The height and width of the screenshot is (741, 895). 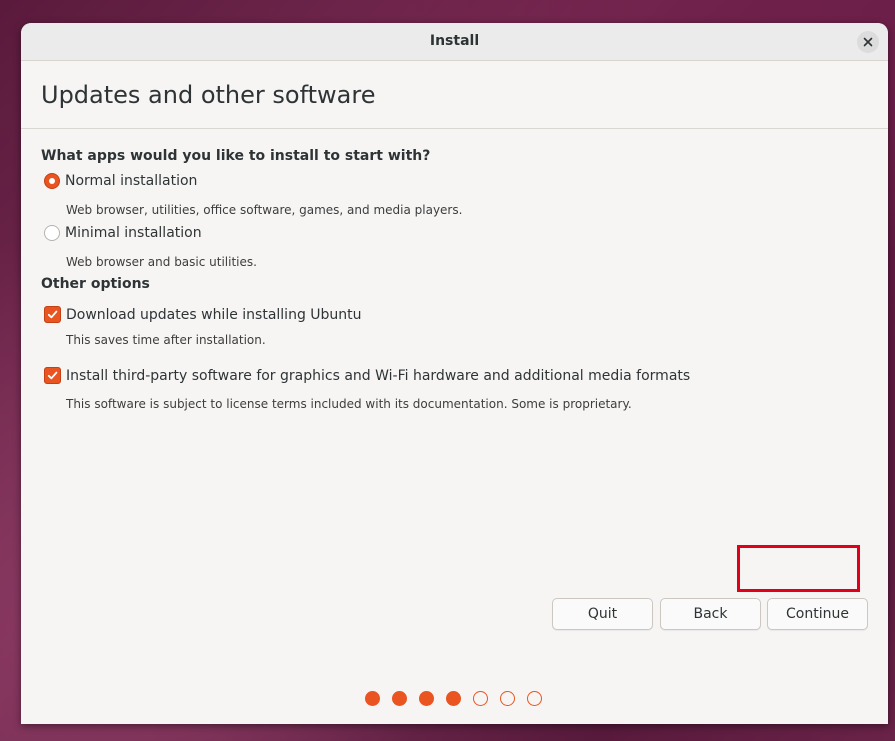 I want to click on title-bar: Install, so click(x=454, y=42).